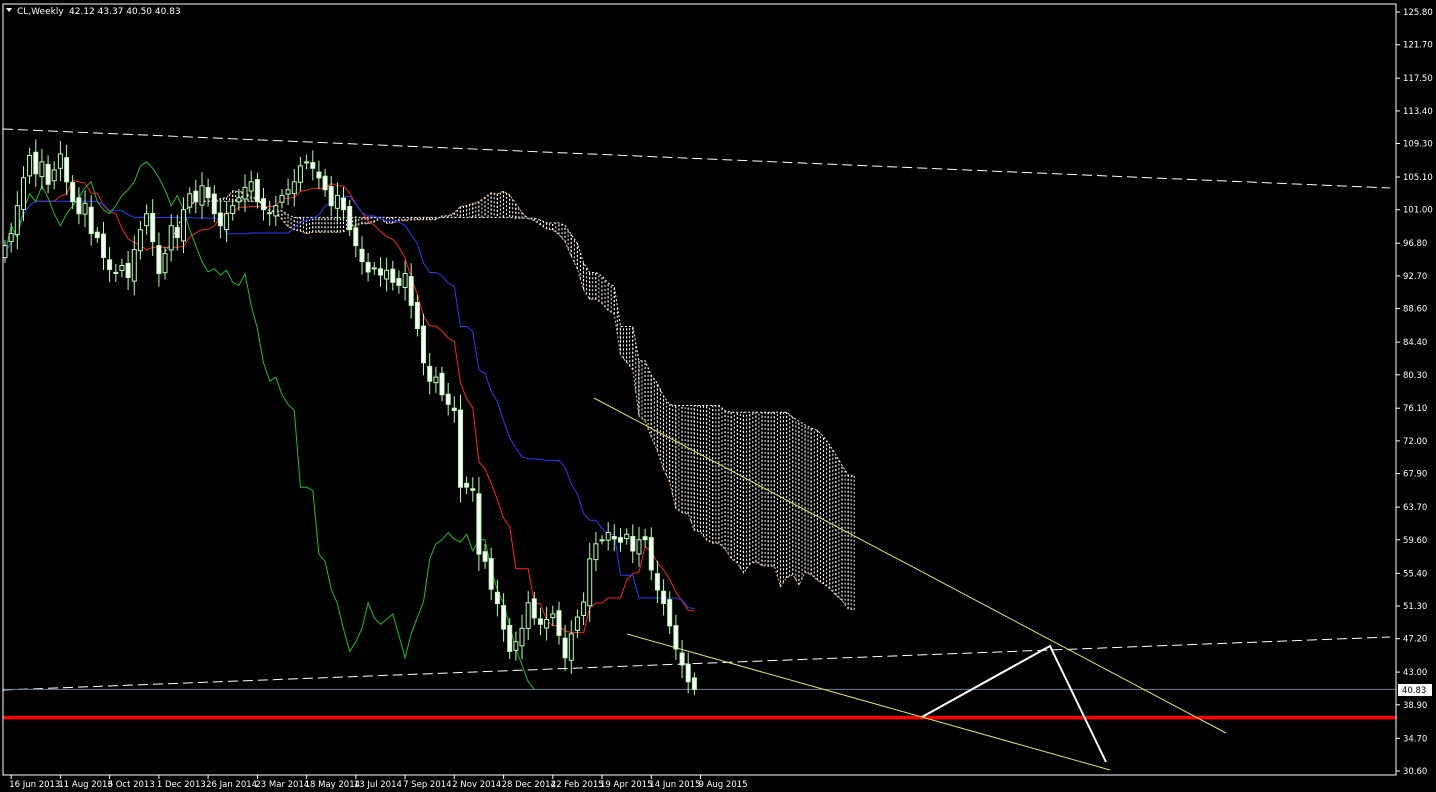 This screenshot has height=792, width=1436. I want to click on x-tick-label: 19 Apr 2015, so click(626, 785).